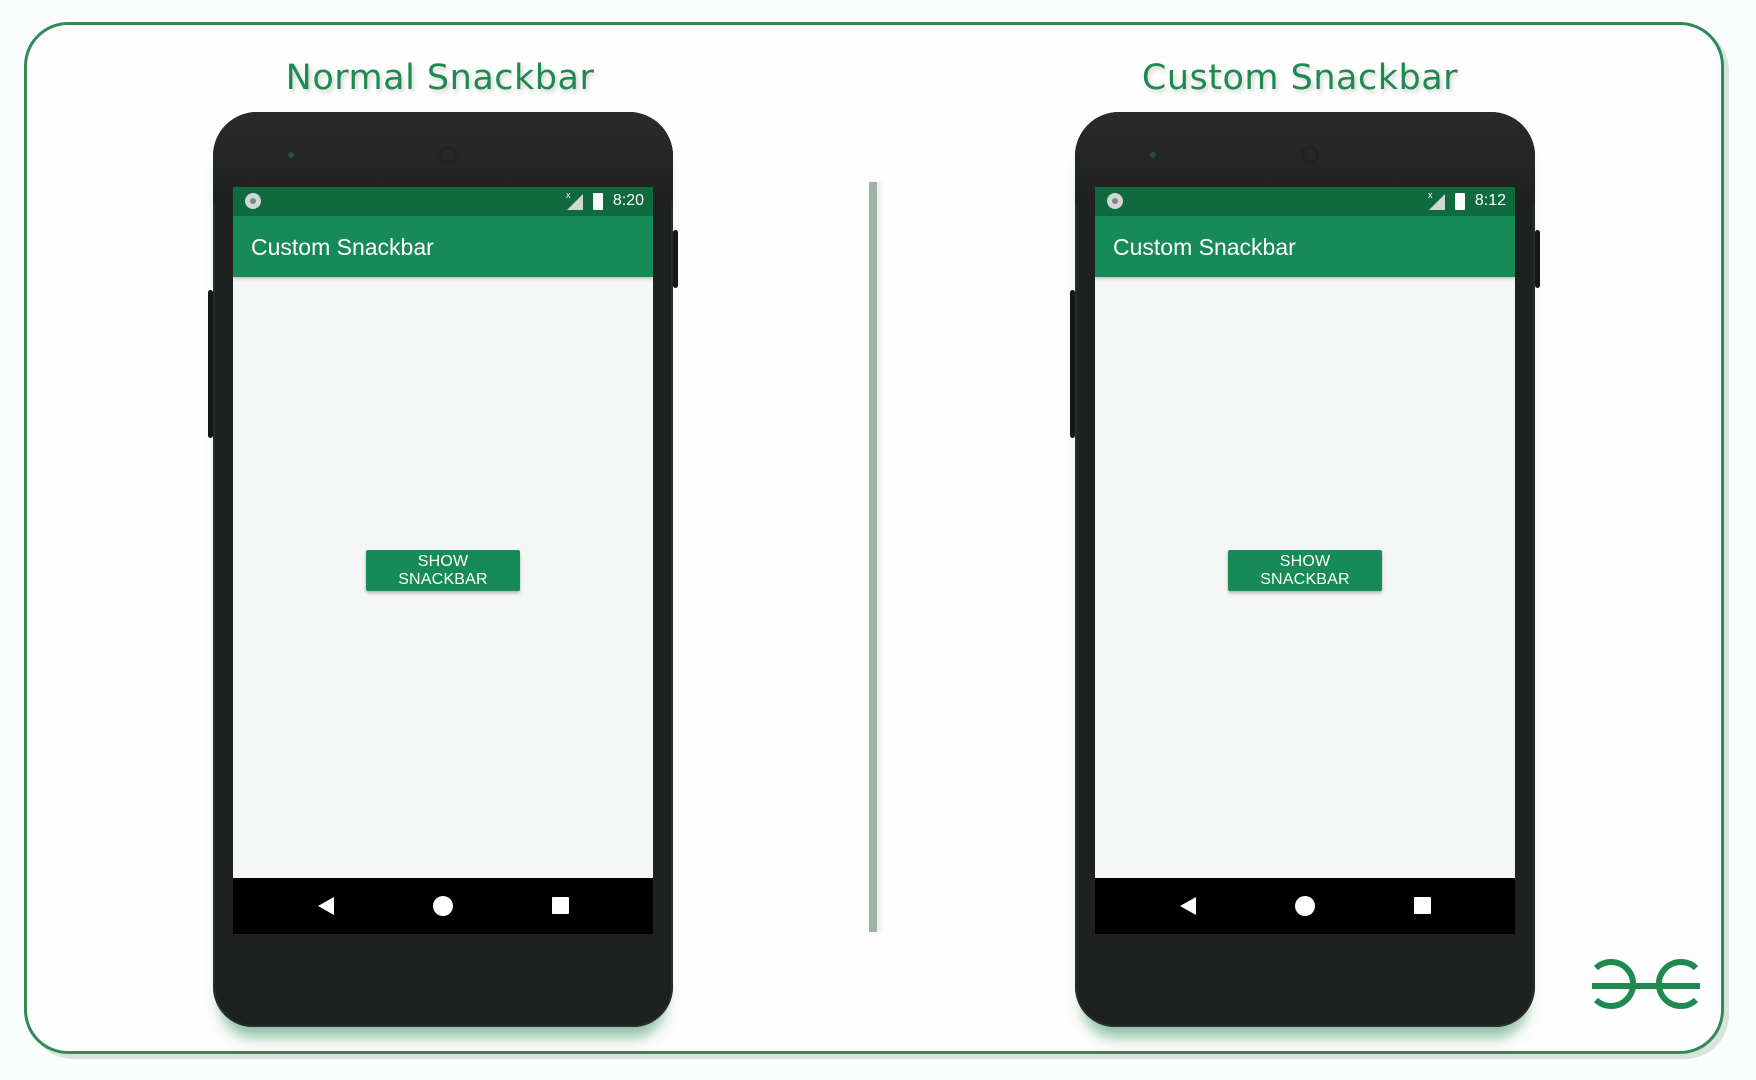 This screenshot has width=1756, height=1080. What do you see at coordinates (1305, 201) in the screenshot?
I see `status-bar: 8:12` at bounding box center [1305, 201].